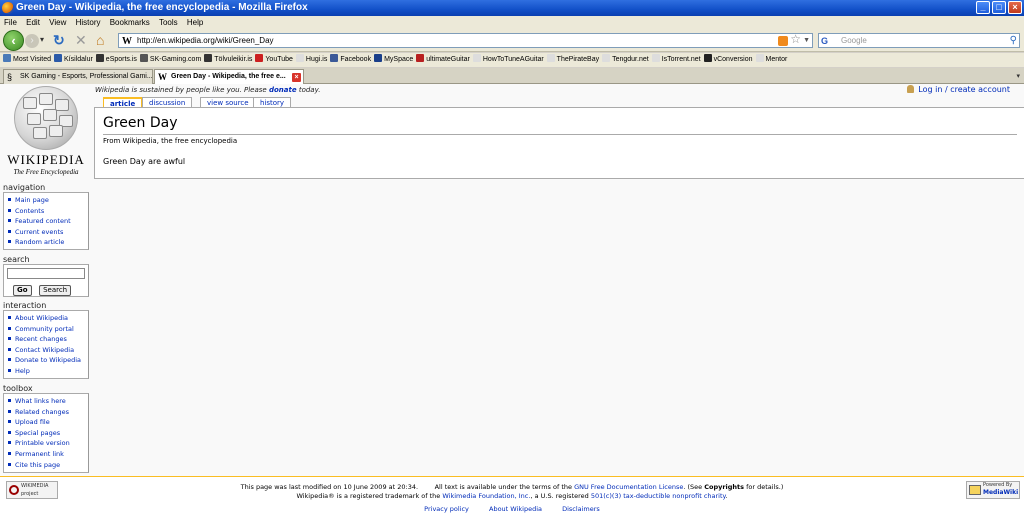  Describe the element at coordinates (1018, 76) in the screenshot. I see `tab-list-icon: ▾` at that location.